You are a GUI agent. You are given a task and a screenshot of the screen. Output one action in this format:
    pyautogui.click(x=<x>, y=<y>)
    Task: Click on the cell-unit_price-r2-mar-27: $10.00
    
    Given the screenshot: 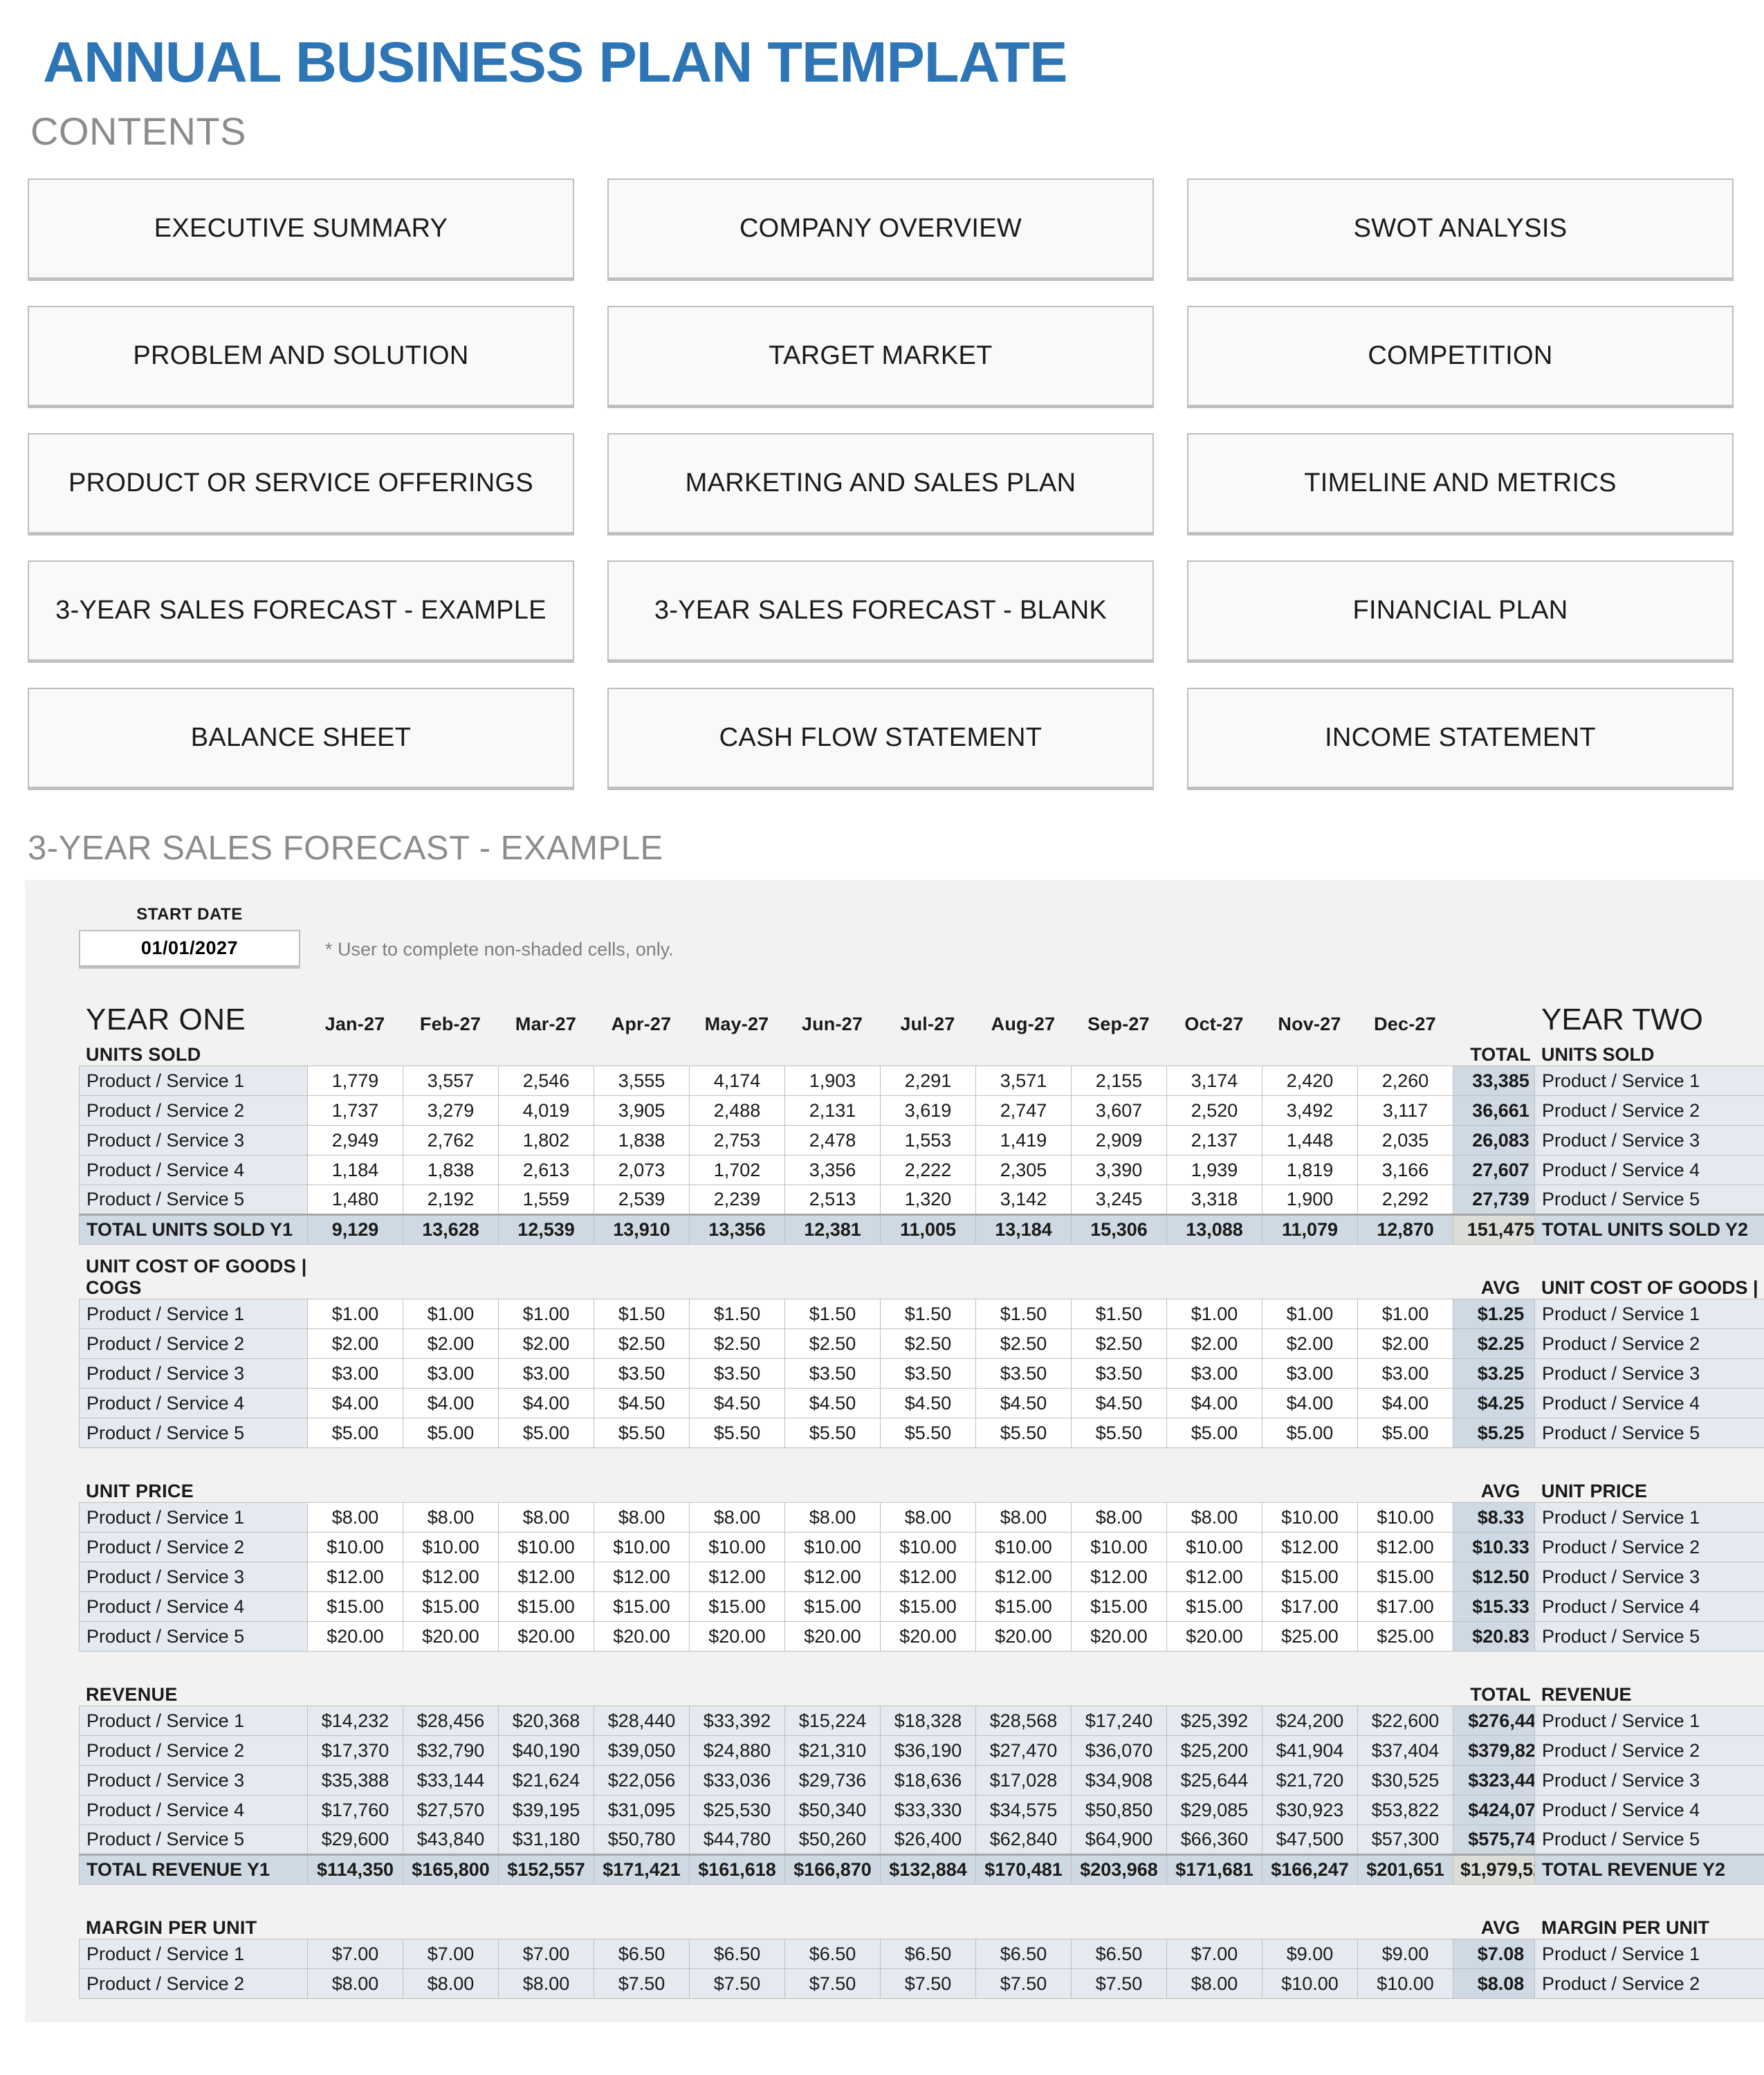 What is the action you would take?
    pyautogui.click(x=546, y=1547)
    